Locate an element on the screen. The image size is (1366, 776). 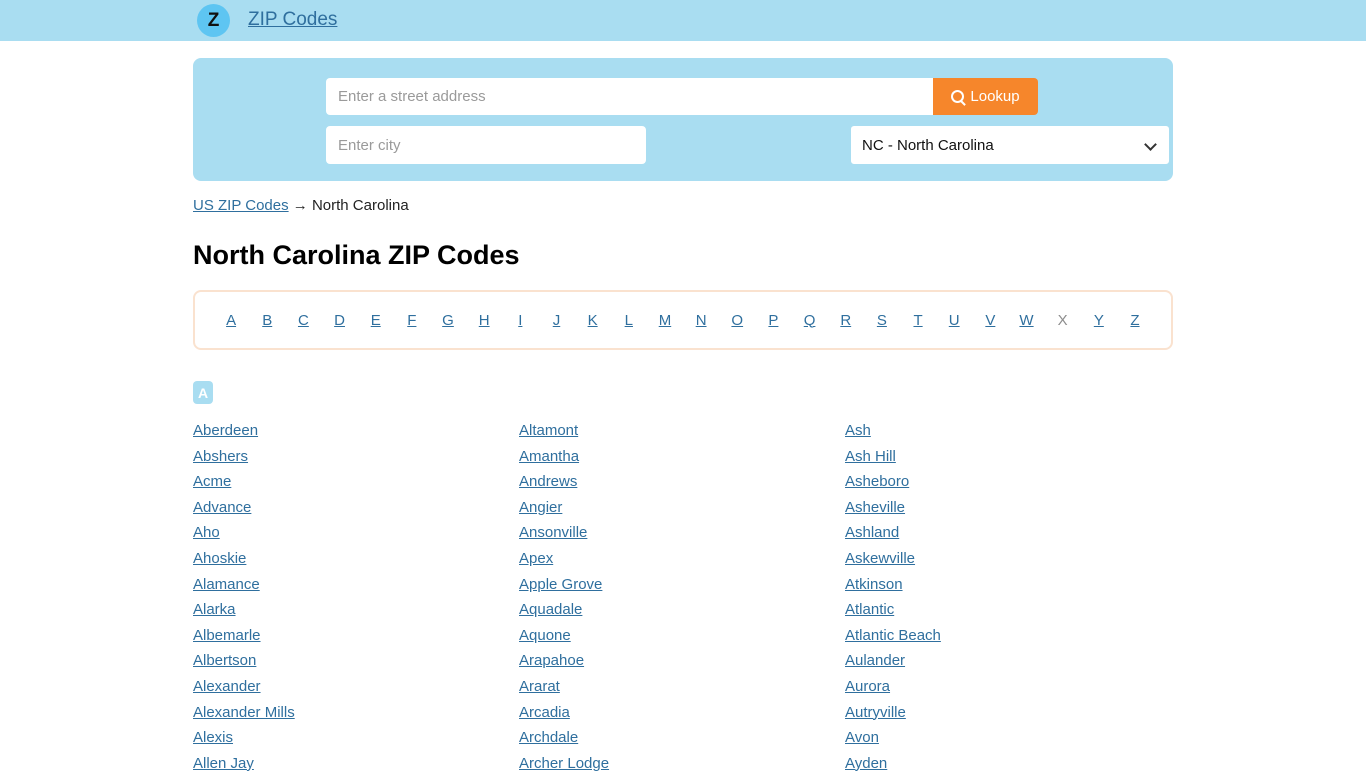
alphabet-link-i: I is located at coordinates (520, 320).